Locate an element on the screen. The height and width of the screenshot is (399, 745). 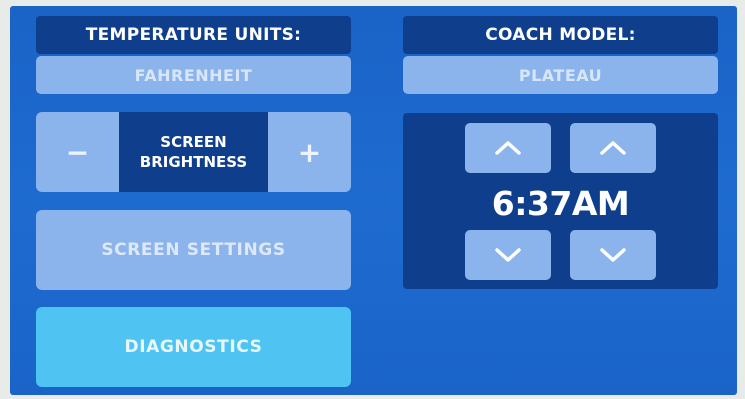
minute-down-button is located at coordinates (613, 255).